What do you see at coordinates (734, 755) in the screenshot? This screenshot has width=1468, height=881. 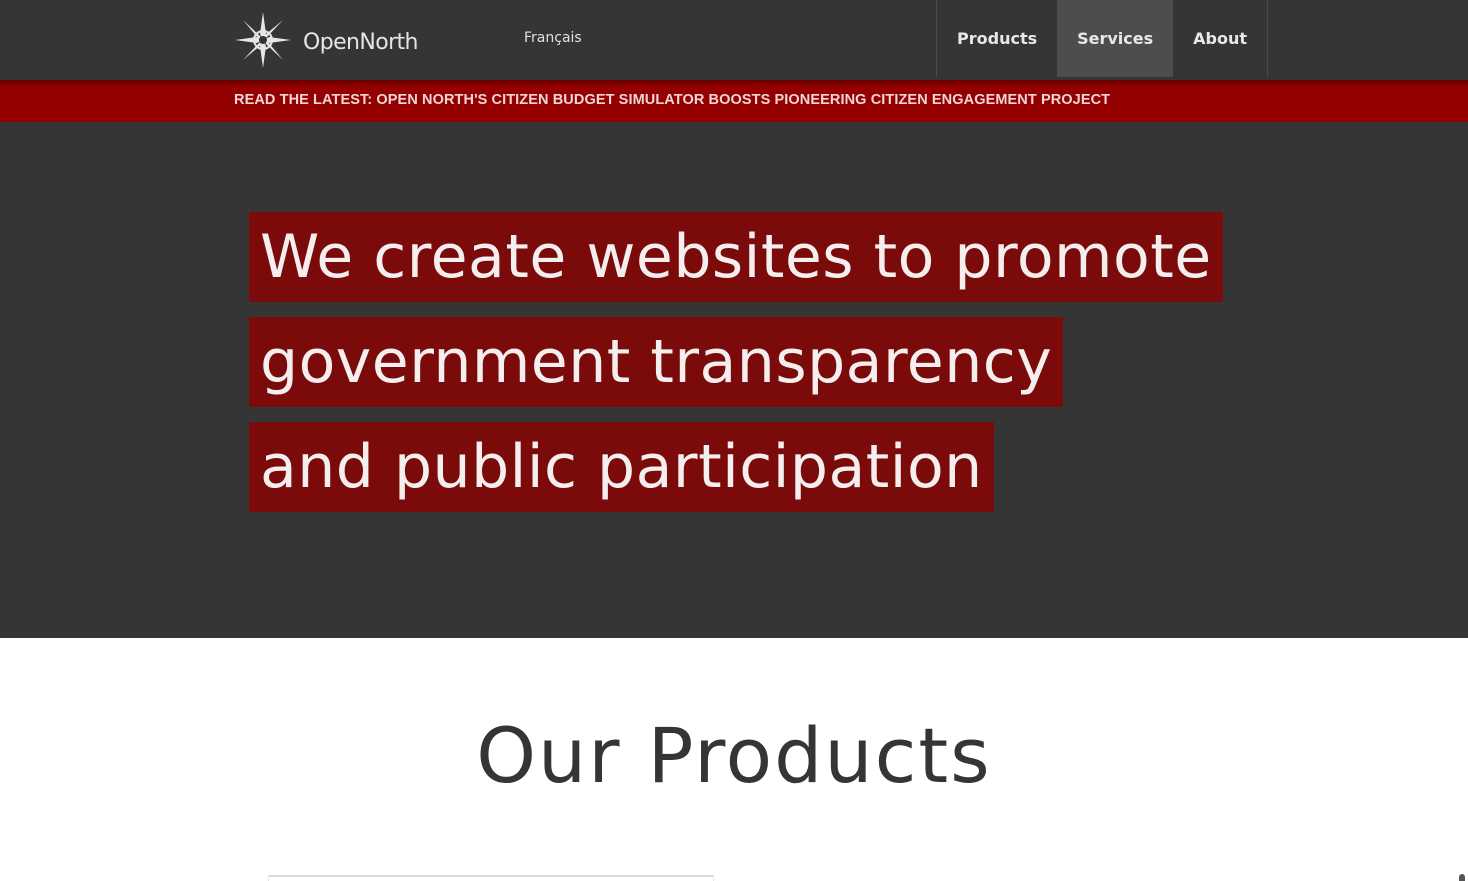 I see `products-heading: Our Products` at bounding box center [734, 755].